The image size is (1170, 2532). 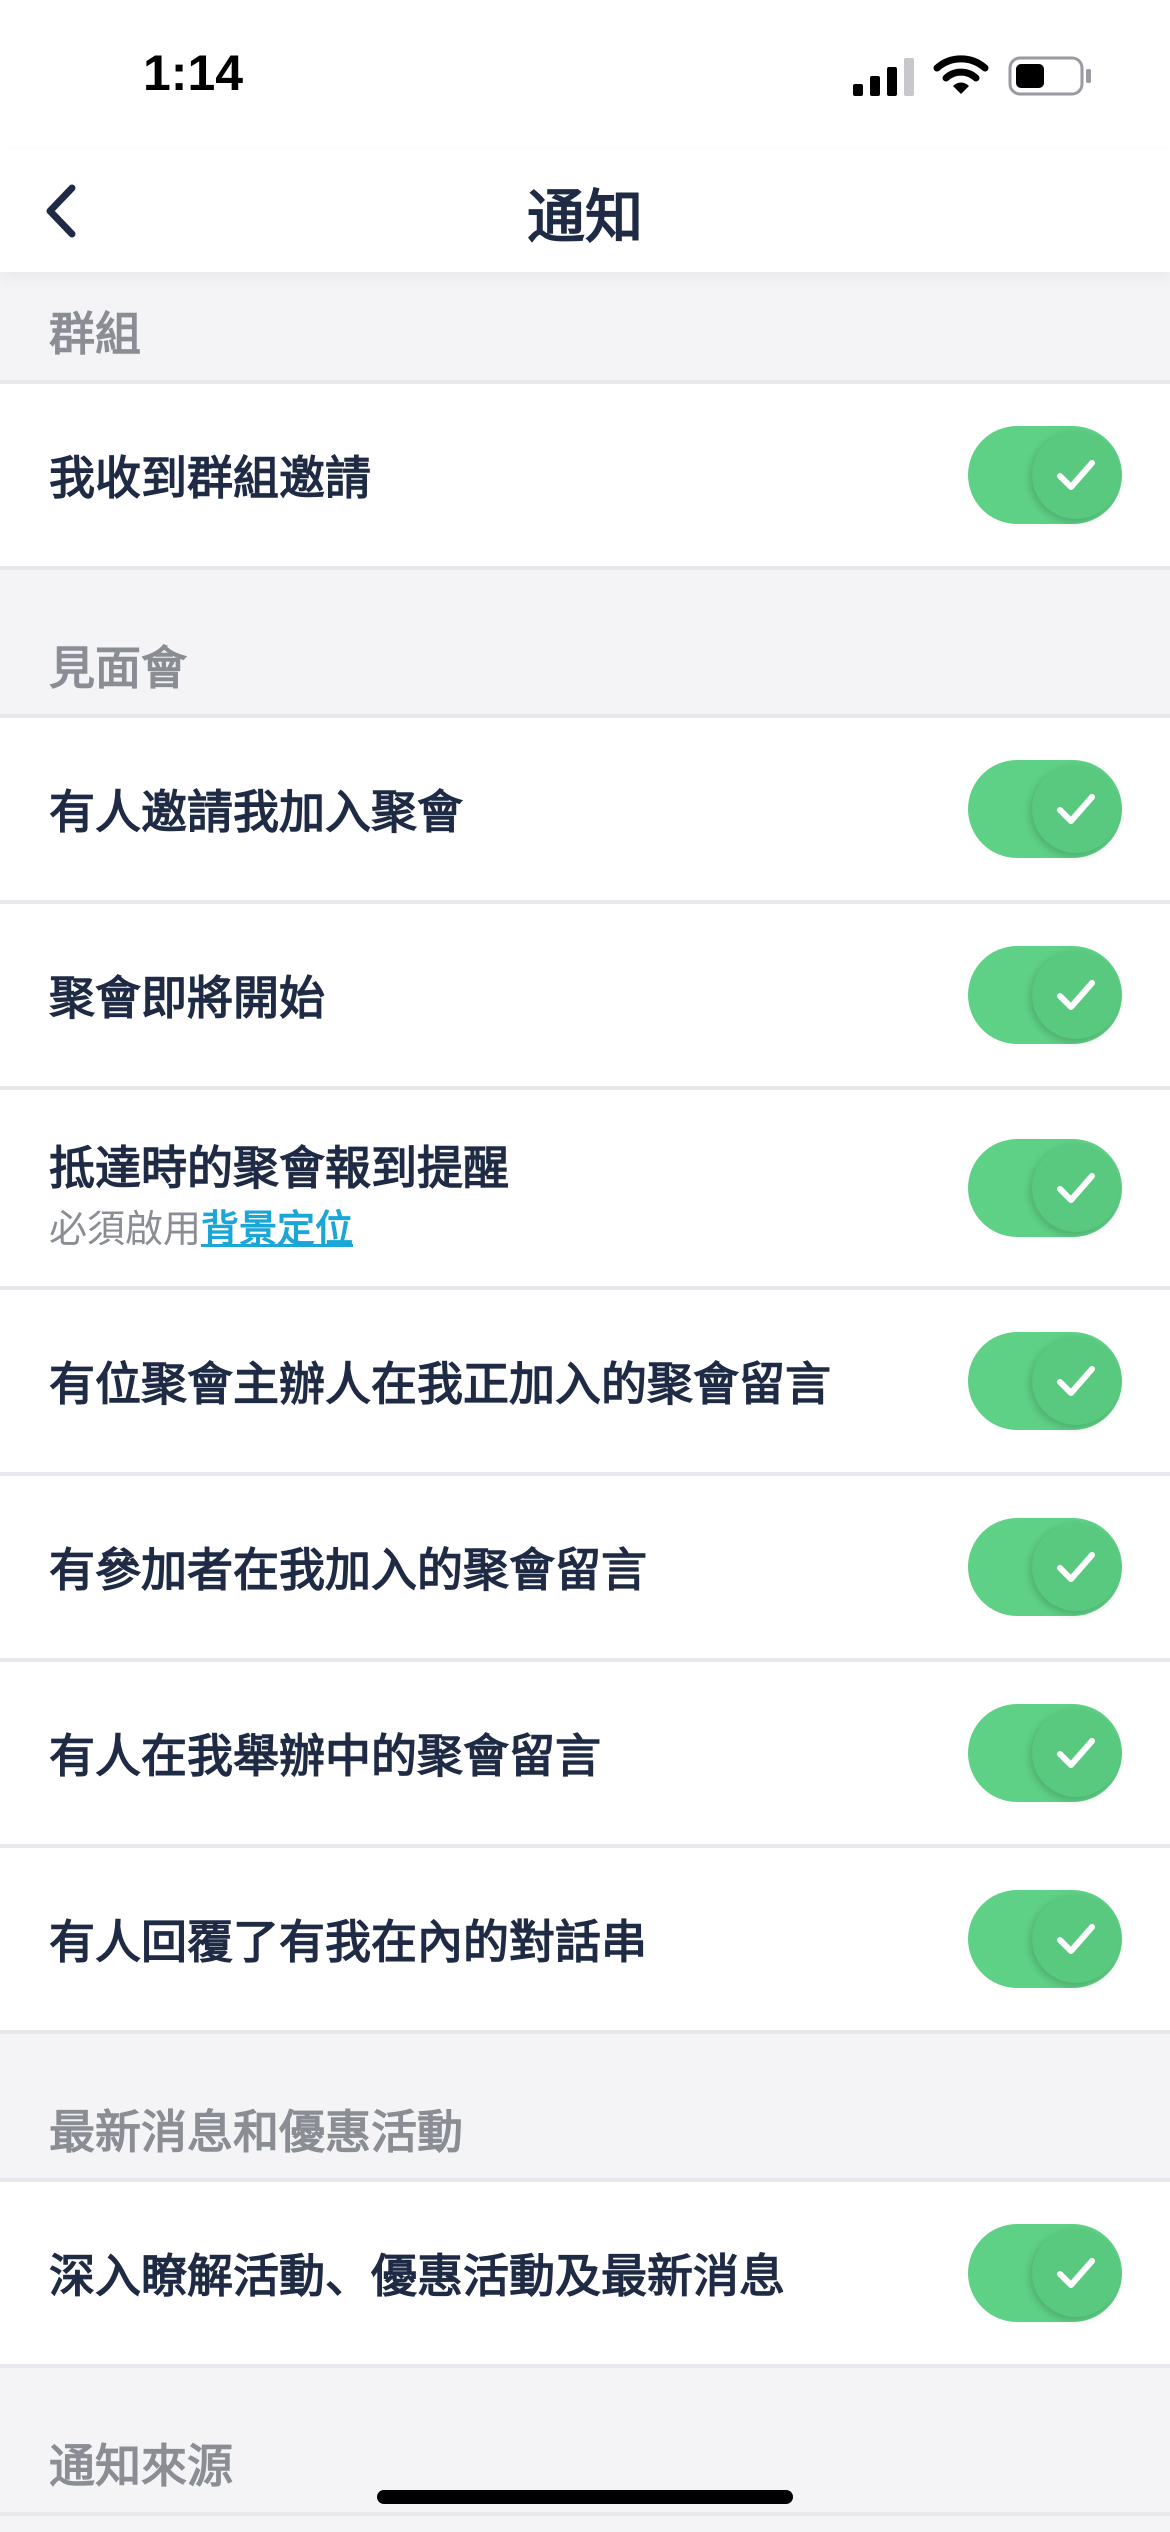 I want to click on cellular-signal-icon, so click(x=883, y=77).